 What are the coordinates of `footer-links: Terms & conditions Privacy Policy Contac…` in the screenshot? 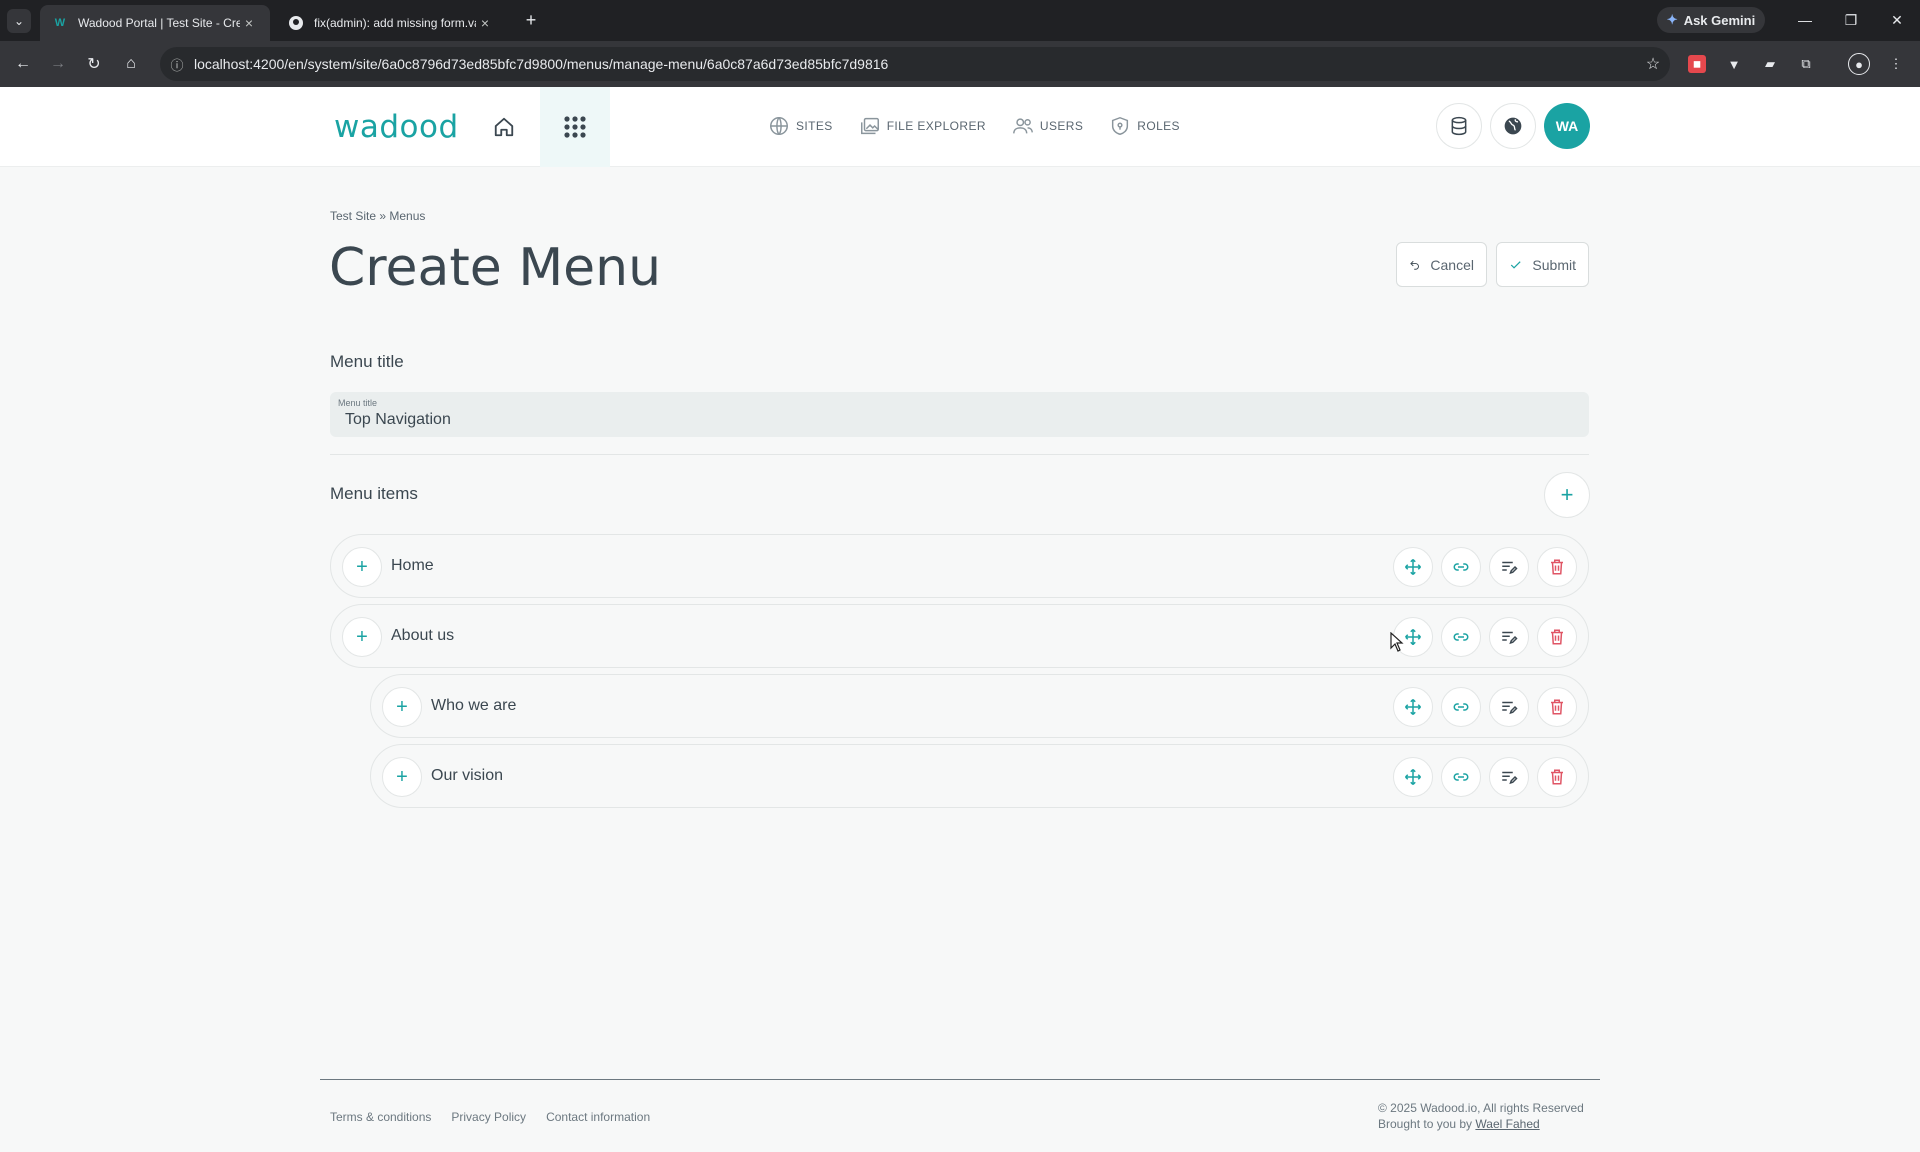 It's located at (490, 1117).